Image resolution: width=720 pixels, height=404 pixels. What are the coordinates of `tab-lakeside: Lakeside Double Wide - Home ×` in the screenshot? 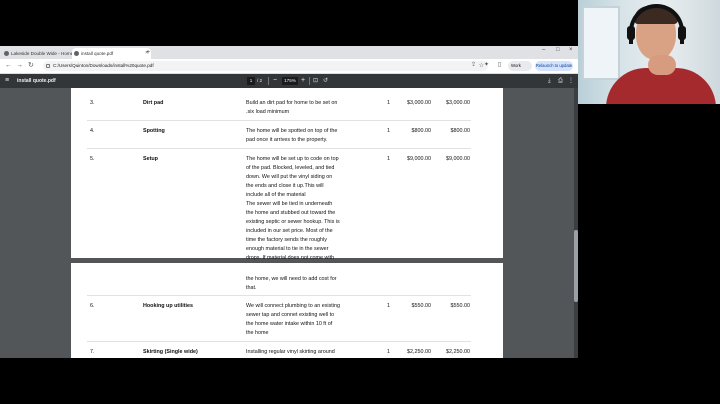 It's located at (40, 53).